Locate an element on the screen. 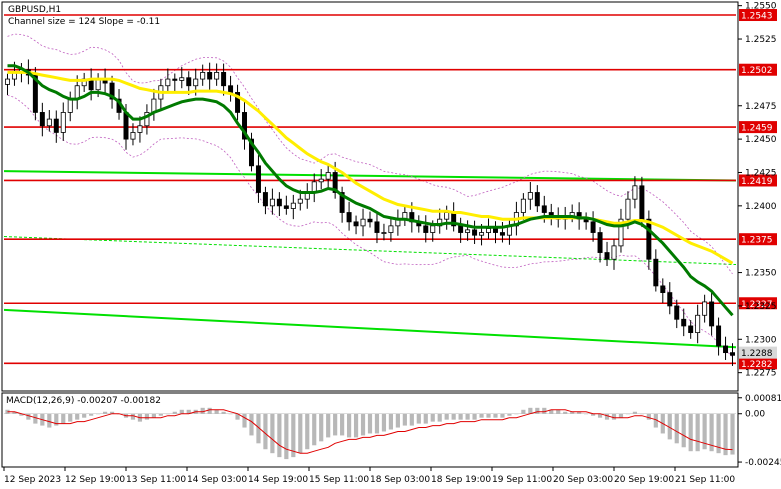 This screenshot has width=781, height=489. price-tick-label-4: 1.2425 is located at coordinates (761, 173).